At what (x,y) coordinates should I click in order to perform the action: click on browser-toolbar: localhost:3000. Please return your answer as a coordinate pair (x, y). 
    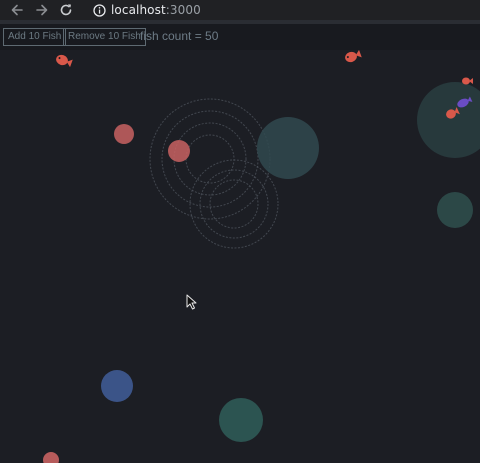
    Looking at the image, I should click on (240, 10).